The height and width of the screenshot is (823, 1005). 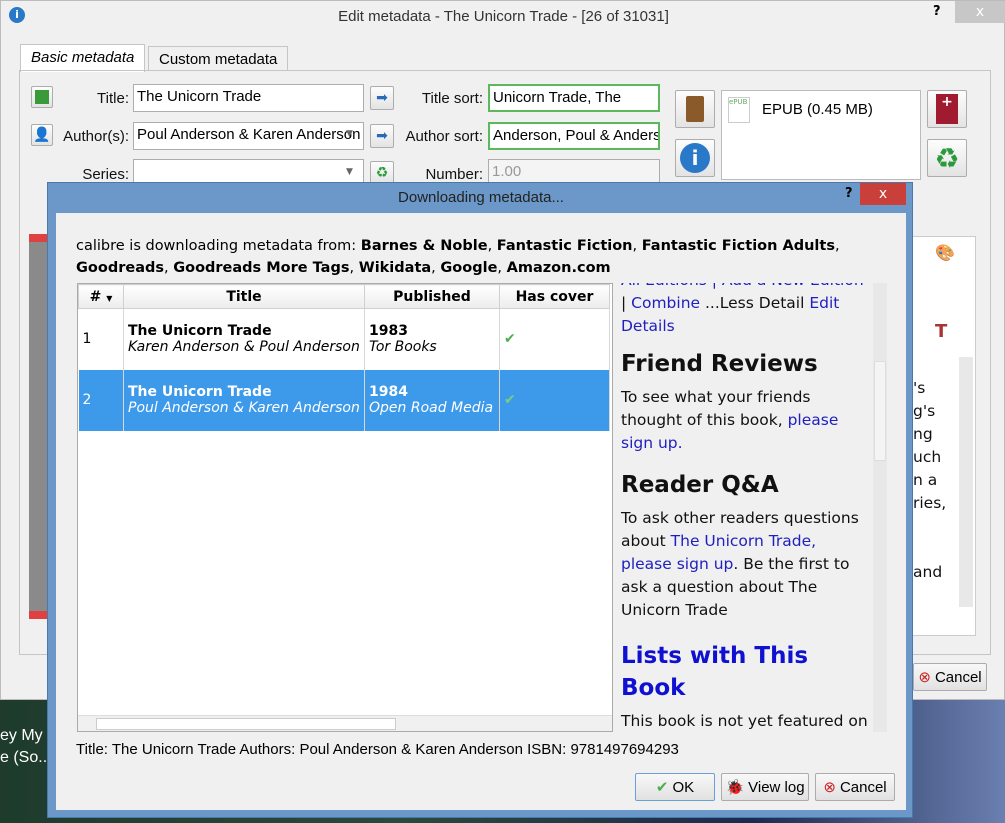 I want to click on recycle-icon: ♻, so click(x=382, y=173).